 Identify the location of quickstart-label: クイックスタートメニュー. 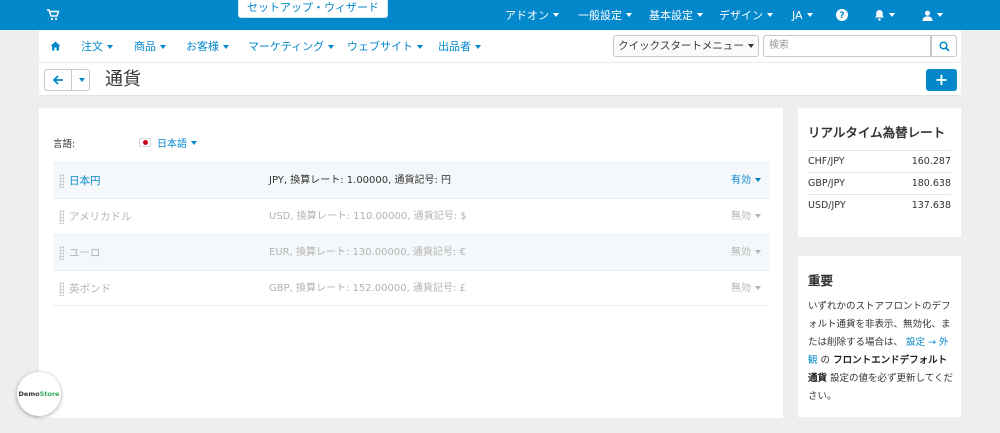
(681, 46).